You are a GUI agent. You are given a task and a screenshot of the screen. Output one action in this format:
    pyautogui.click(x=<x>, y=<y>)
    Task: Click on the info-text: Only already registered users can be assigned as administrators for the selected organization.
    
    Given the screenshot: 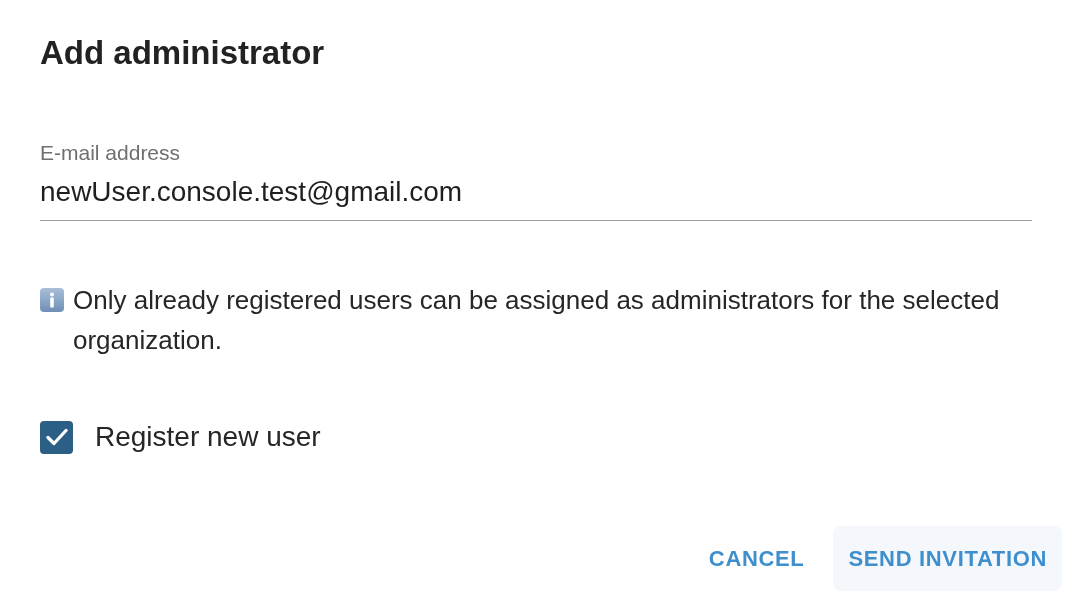 What is the action you would take?
    pyautogui.click(x=537, y=320)
    